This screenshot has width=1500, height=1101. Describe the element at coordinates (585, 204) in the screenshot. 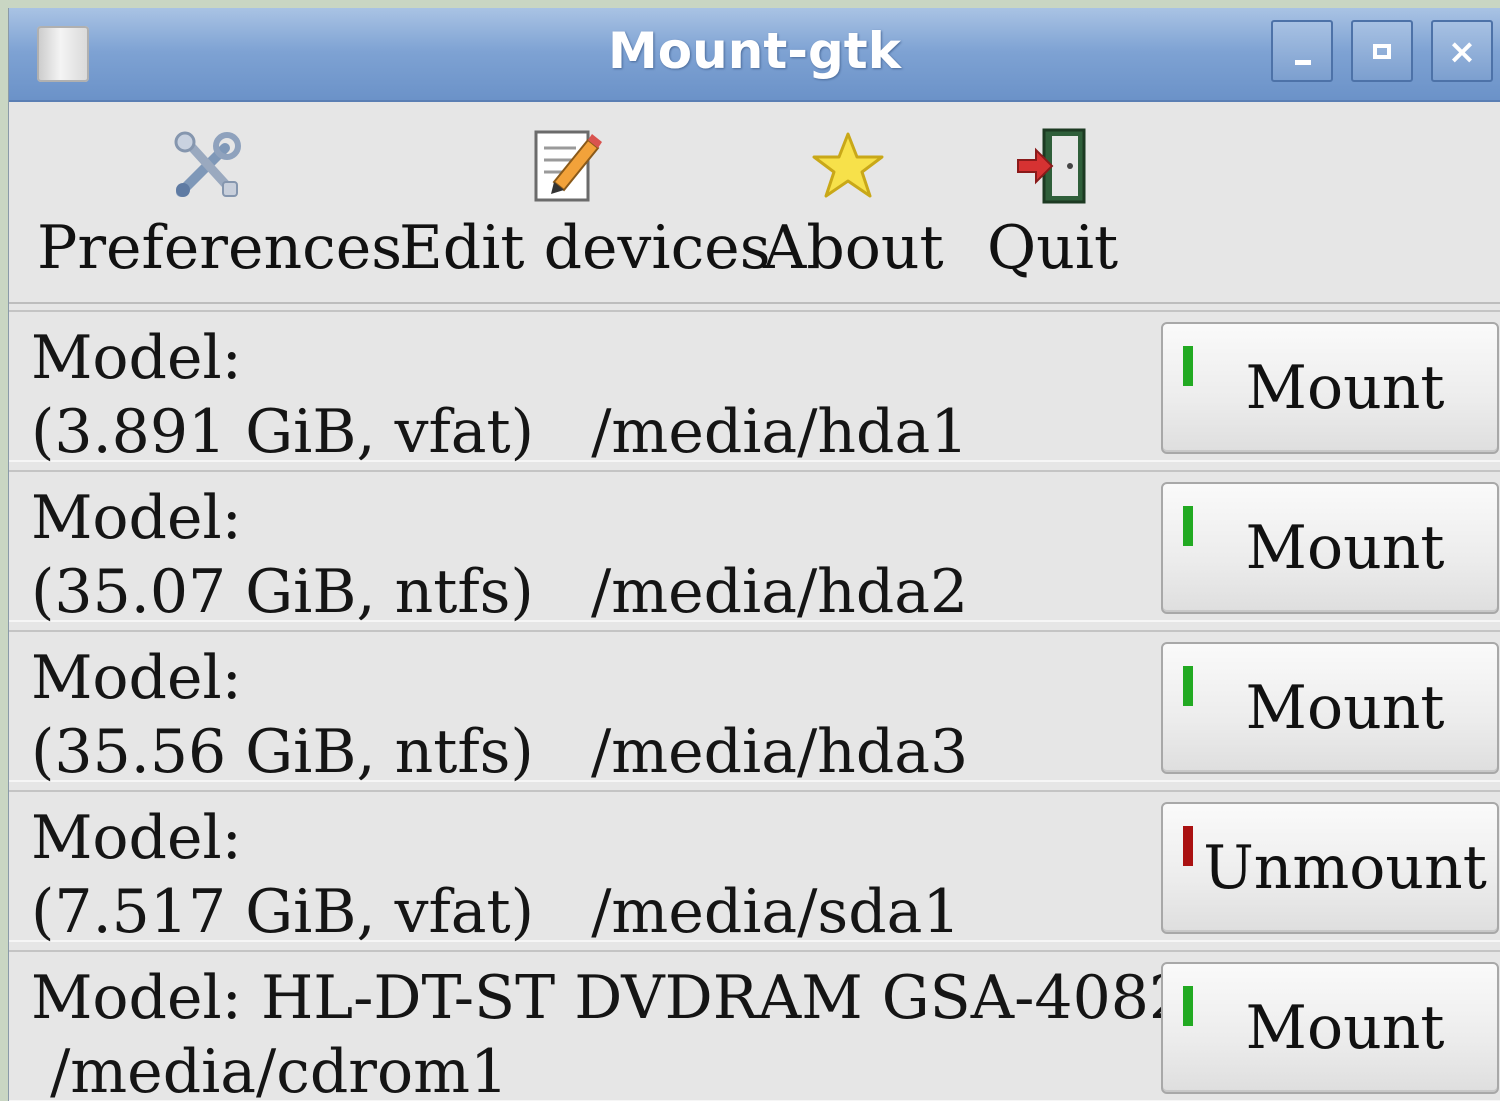

I see `edit-devices-button: Edit devices` at that location.